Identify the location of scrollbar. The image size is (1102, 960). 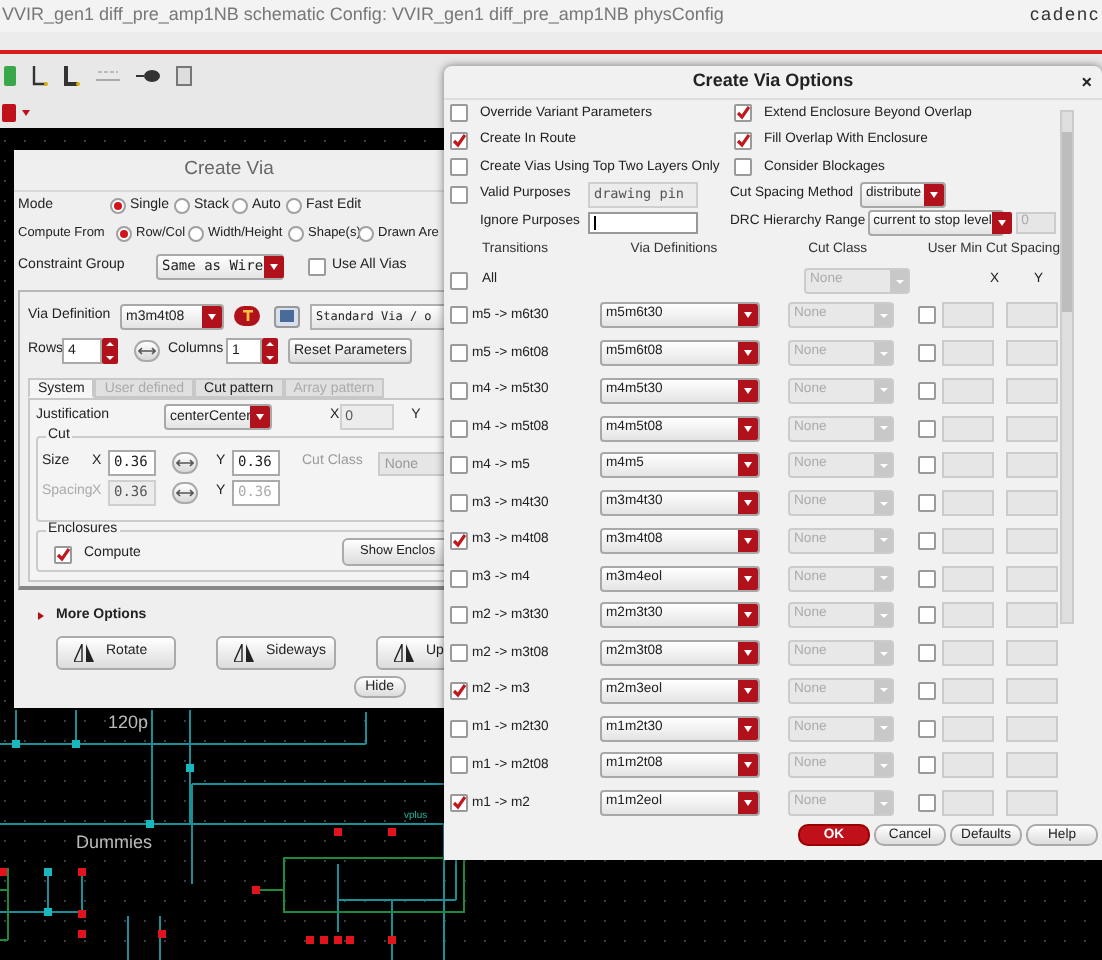
(1067, 367).